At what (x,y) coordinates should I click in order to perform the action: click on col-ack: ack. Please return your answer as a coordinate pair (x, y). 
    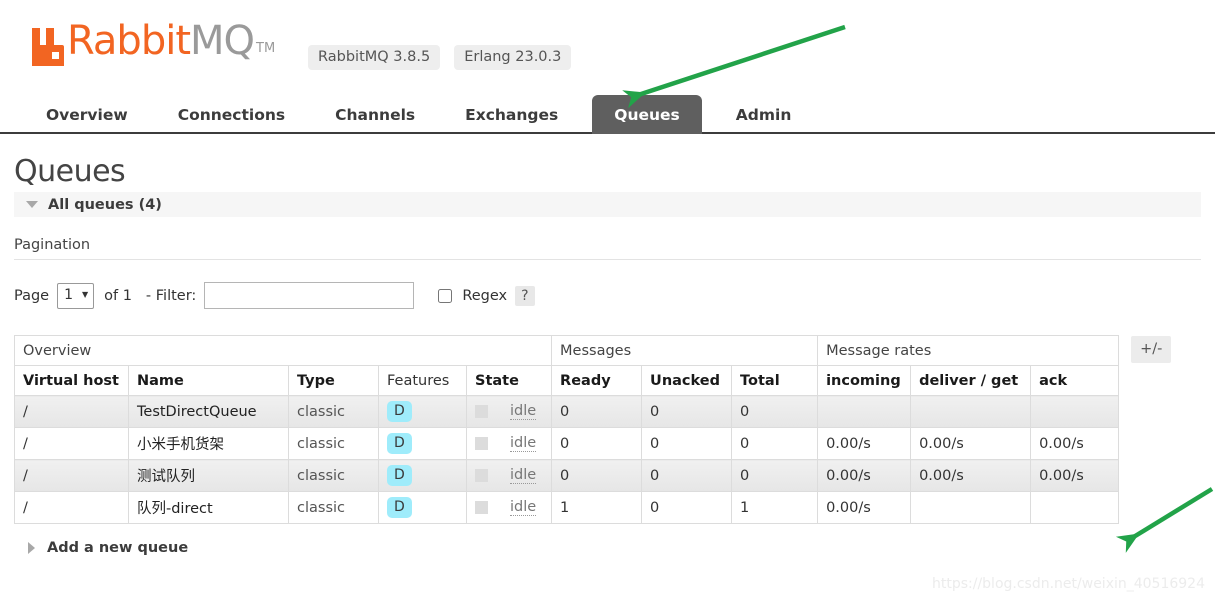
    Looking at the image, I should click on (1075, 380).